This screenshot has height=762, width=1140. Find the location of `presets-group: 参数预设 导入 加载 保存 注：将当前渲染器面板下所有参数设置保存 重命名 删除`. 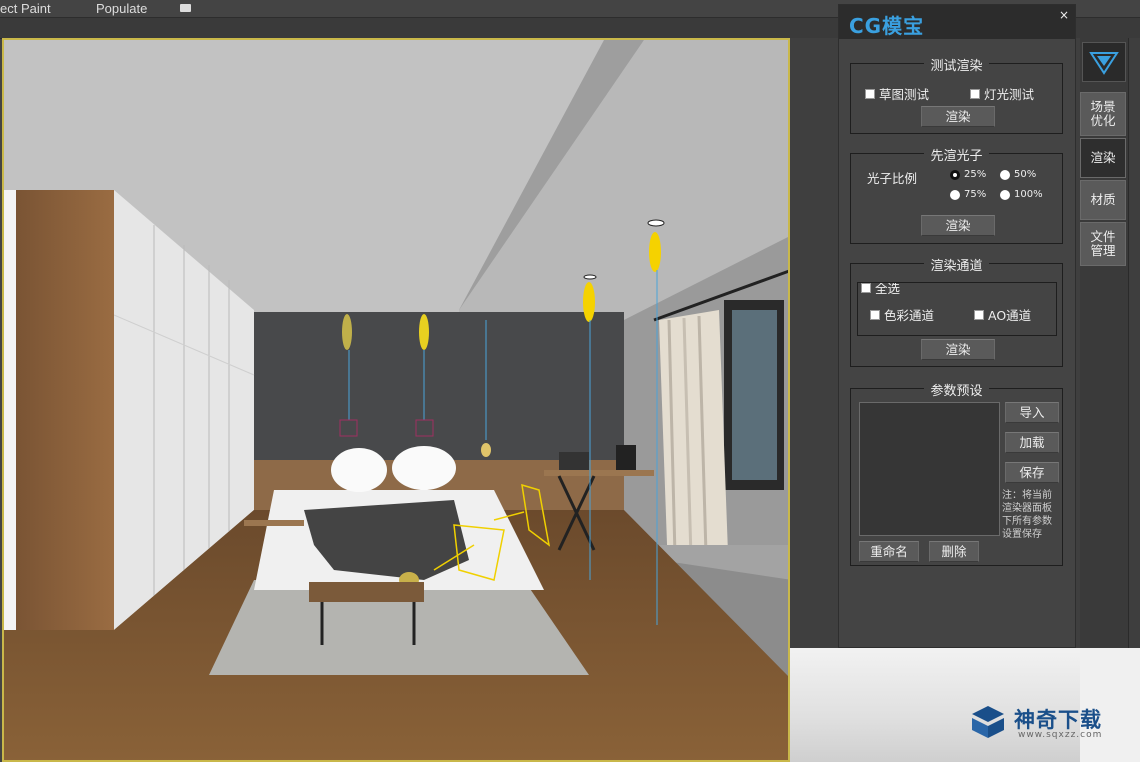

presets-group: 参数预设 导入 加载 保存 注：将当前渲染器面板下所有参数设置保存 重命名 删除 is located at coordinates (956, 475).